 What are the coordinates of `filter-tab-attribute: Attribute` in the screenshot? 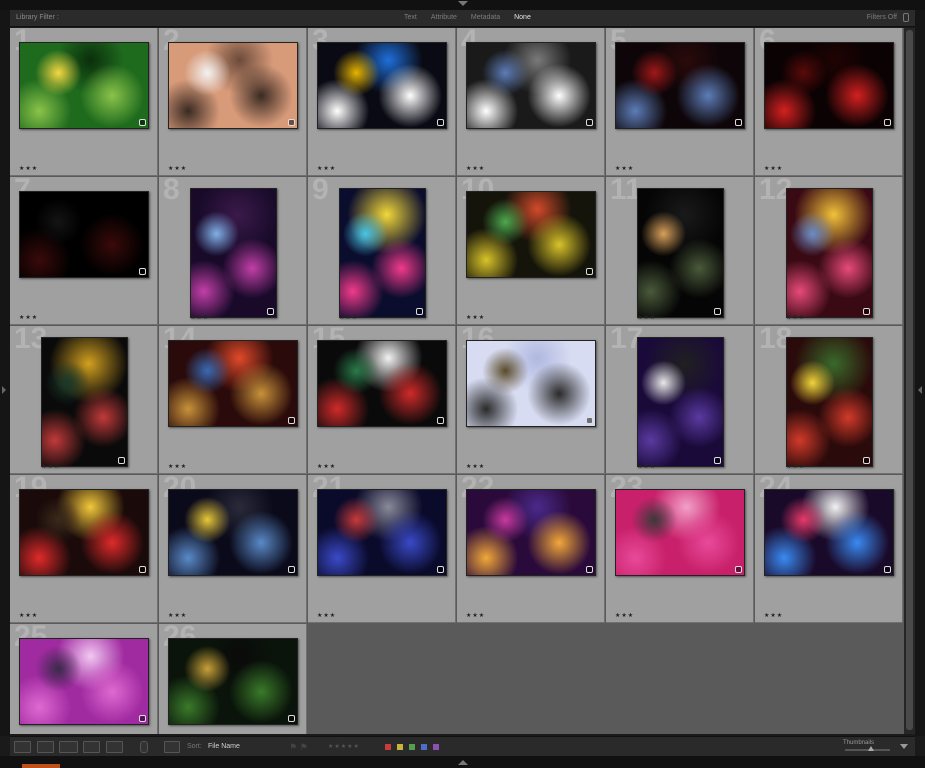 It's located at (444, 17).